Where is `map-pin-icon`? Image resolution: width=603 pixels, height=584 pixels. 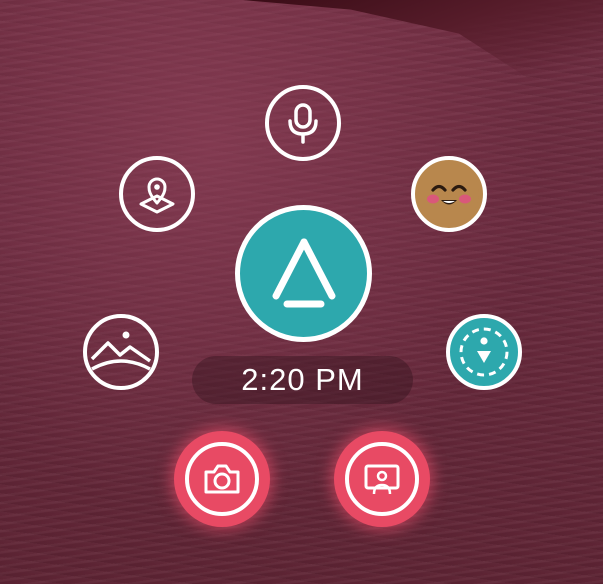
map-pin-icon is located at coordinates (157, 195).